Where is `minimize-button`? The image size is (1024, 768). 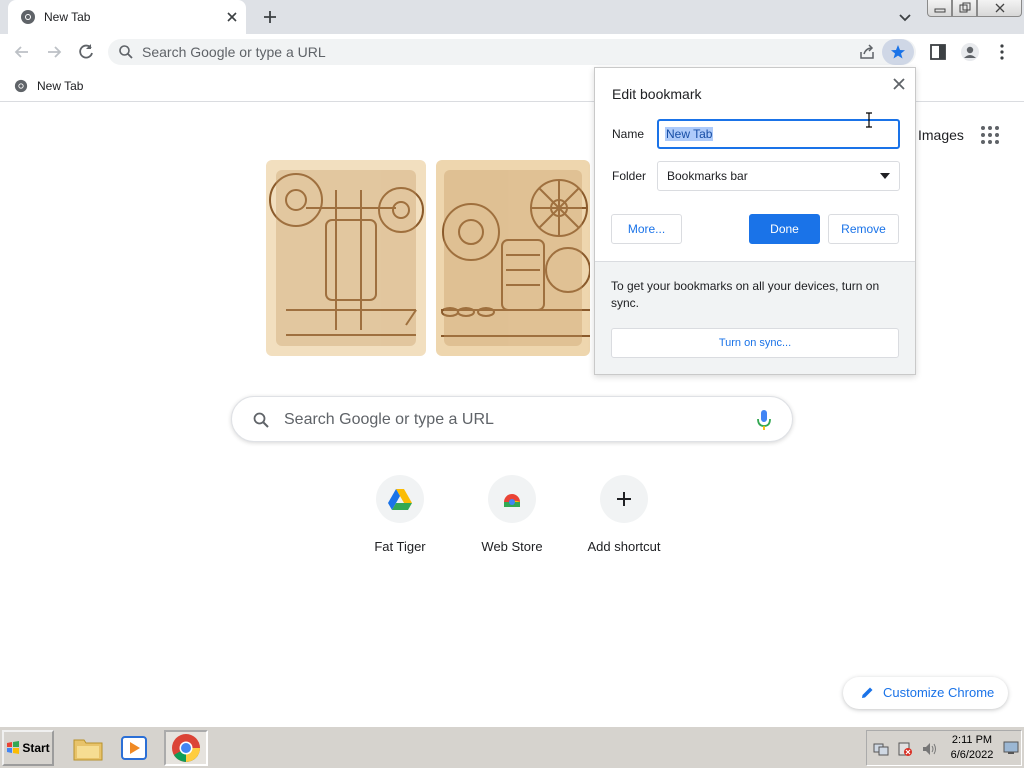 minimize-button is located at coordinates (939, 8).